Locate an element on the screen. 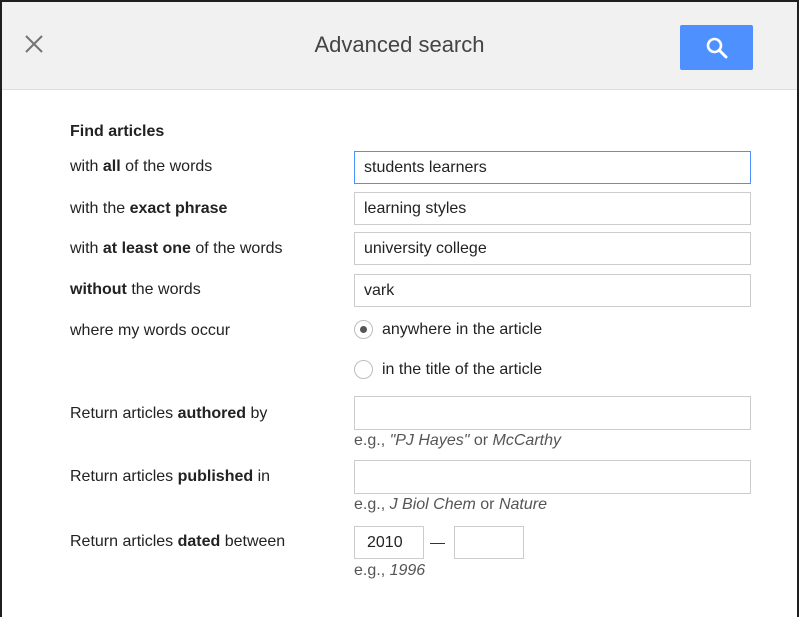 The height and width of the screenshot is (619, 802). without-words-label: without the words is located at coordinates (135, 289).